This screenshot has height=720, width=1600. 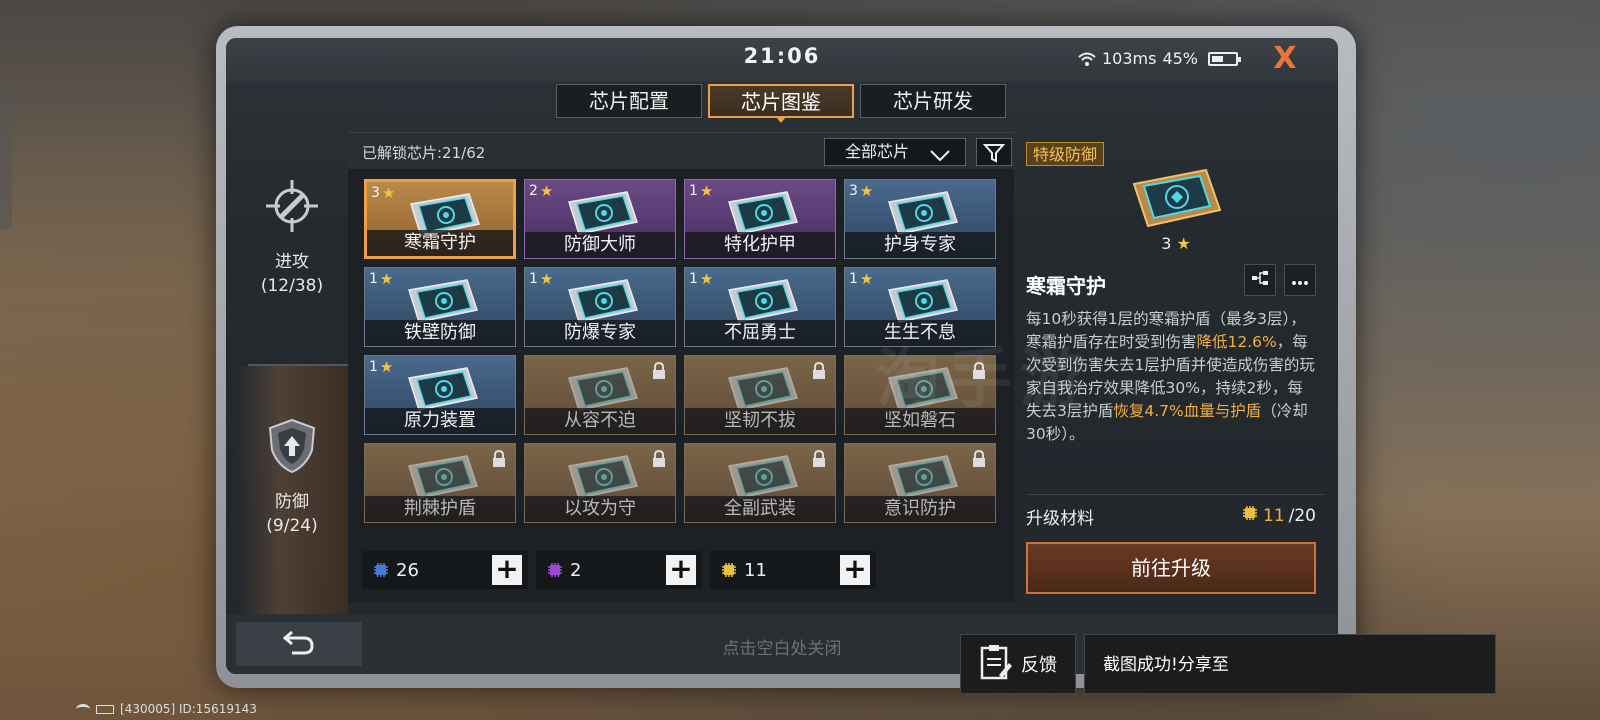 I want to click on chip-card: 1 ★ 原力装置, so click(x=440, y=395).